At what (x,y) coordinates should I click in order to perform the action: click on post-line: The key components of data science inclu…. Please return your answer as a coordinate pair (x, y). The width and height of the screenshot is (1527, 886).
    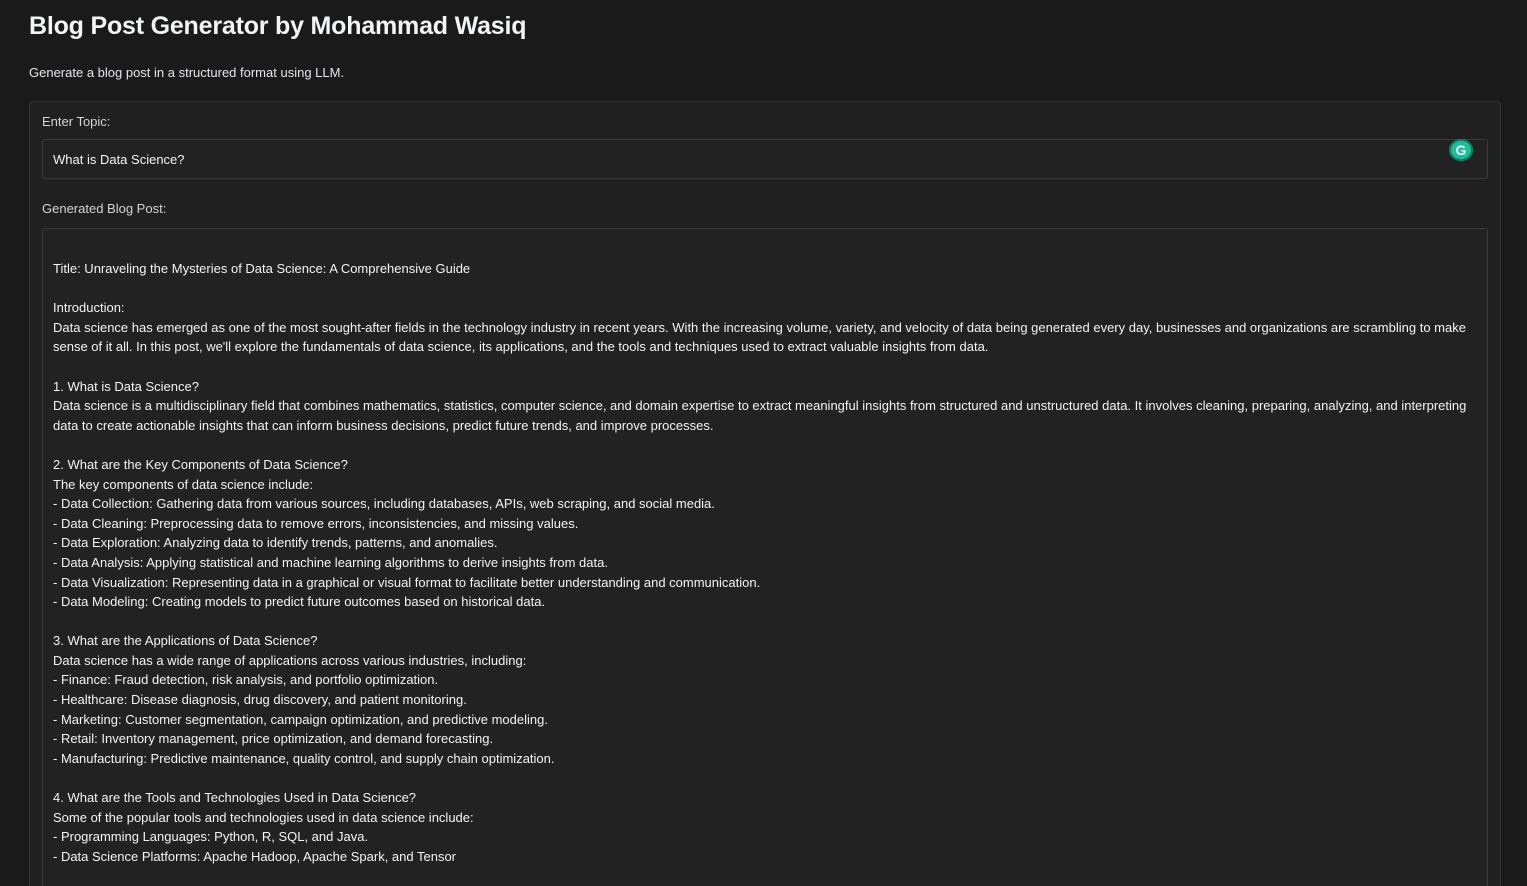
    Looking at the image, I should click on (183, 484).